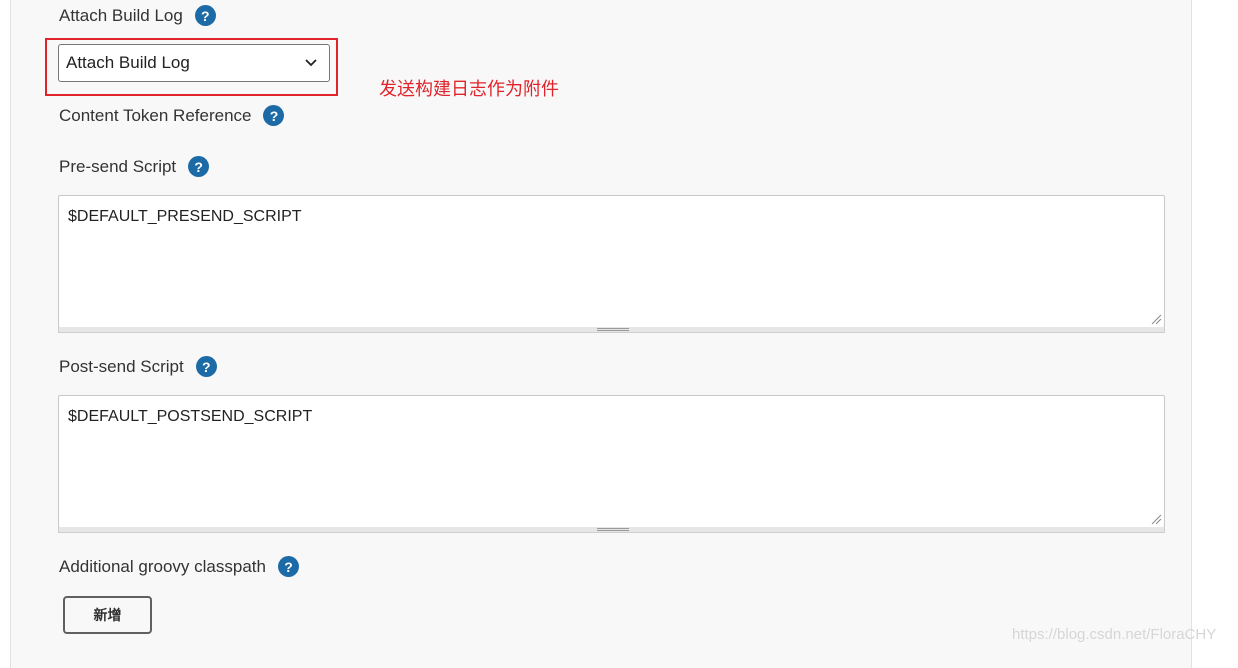 Image resolution: width=1238 pixels, height=668 pixels. What do you see at coordinates (311, 63) in the screenshot?
I see `chevron-down-icon` at bounding box center [311, 63].